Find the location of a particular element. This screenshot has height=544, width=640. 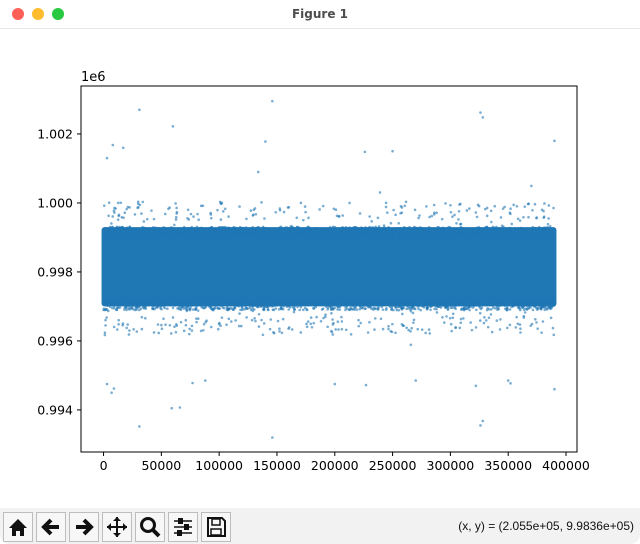

pan-button is located at coordinates (117, 527).